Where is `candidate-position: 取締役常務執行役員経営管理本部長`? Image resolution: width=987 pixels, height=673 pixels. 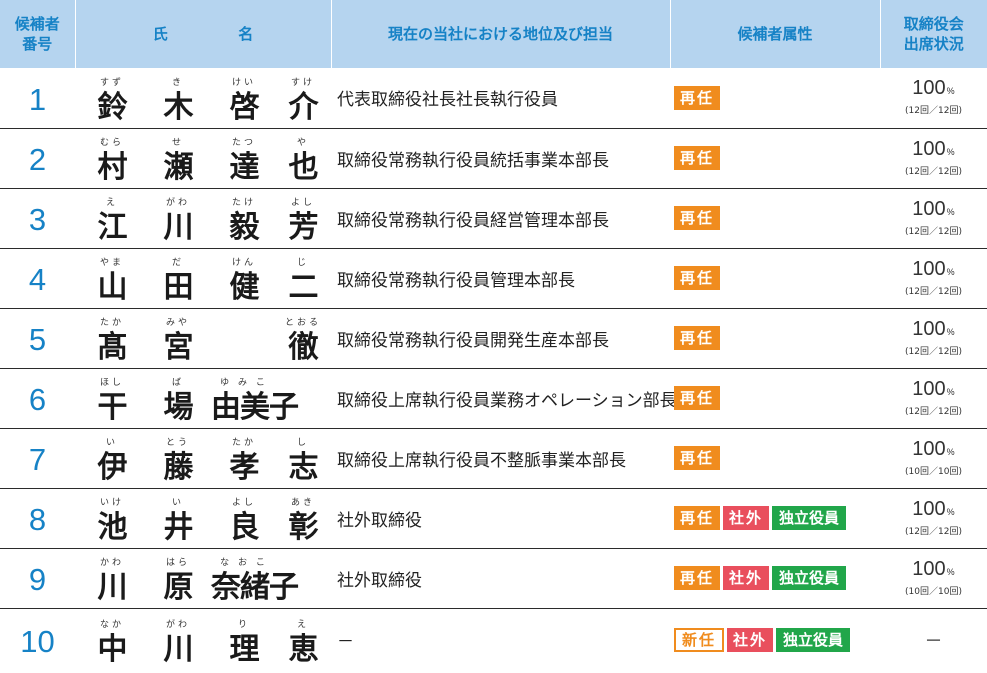 candidate-position: 取締役常務執行役員経営管理本部長 is located at coordinates (473, 220).